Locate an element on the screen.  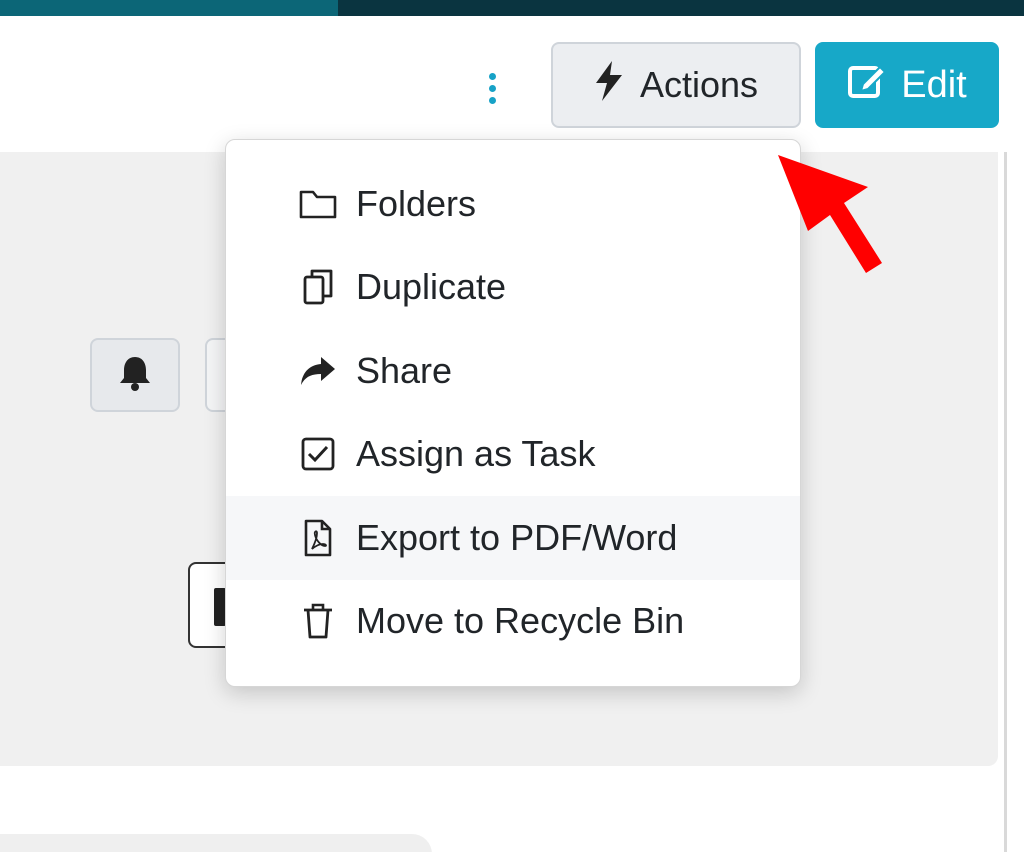
edit-button-label: Edit is located at coordinates (934, 84).